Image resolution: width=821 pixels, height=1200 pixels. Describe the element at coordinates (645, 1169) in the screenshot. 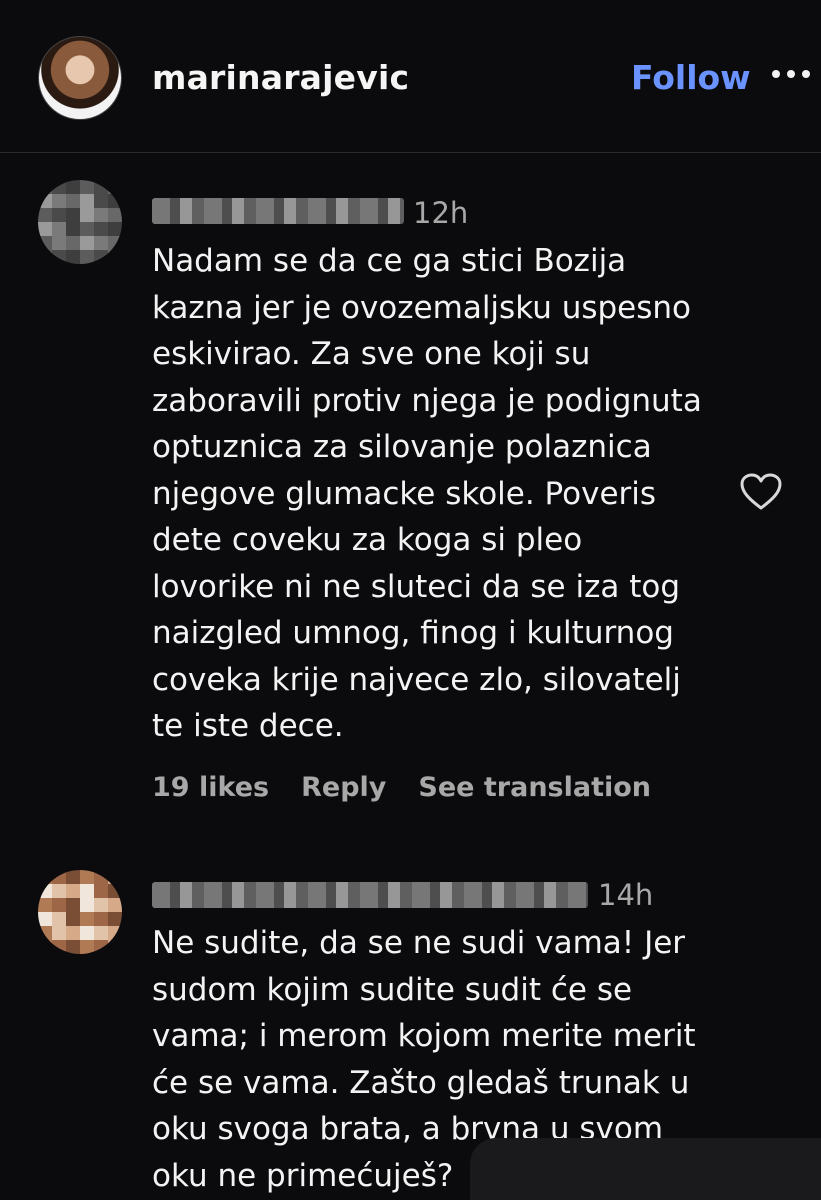

I see `overlay-panel` at that location.